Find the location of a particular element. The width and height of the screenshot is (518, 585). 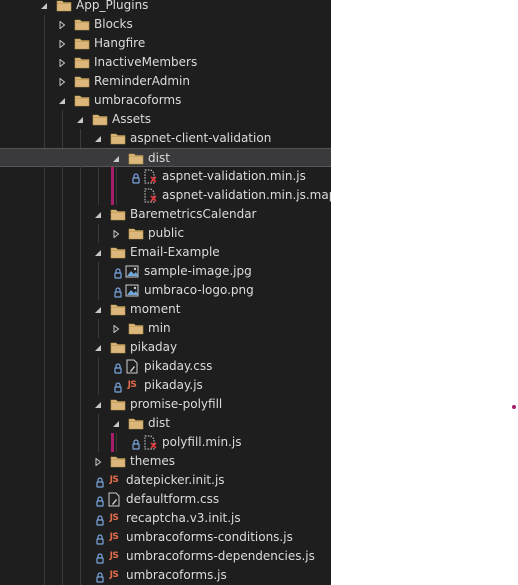

tree-row-pikaday-css: pikaday.css is located at coordinates (165, 366).